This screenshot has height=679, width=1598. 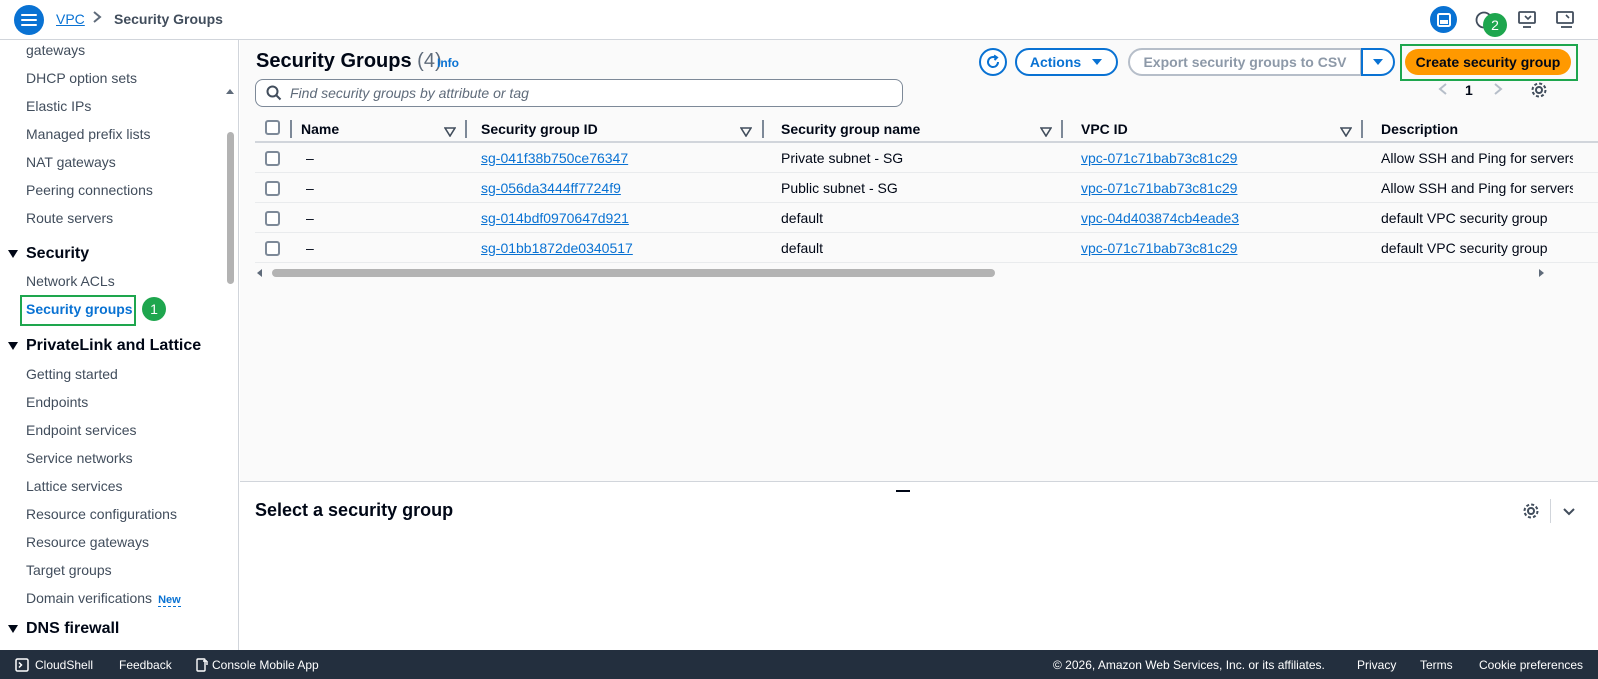 I want to click on cell-security-group-id-link: sg-041f38b750ce76347, so click(x=554, y=158).